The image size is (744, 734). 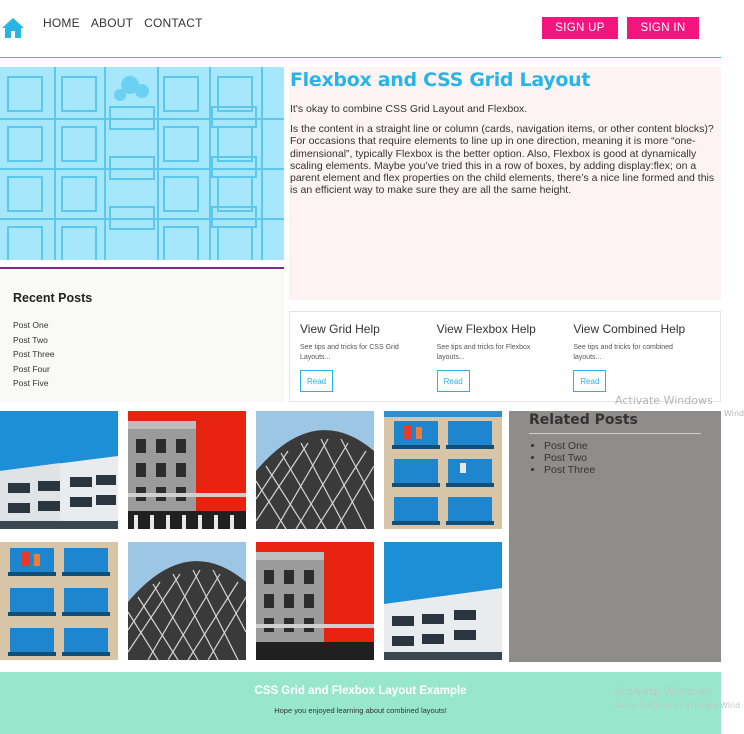 What do you see at coordinates (580, 28) in the screenshot?
I see `sign-up-button: SIGN UP` at bounding box center [580, 28].